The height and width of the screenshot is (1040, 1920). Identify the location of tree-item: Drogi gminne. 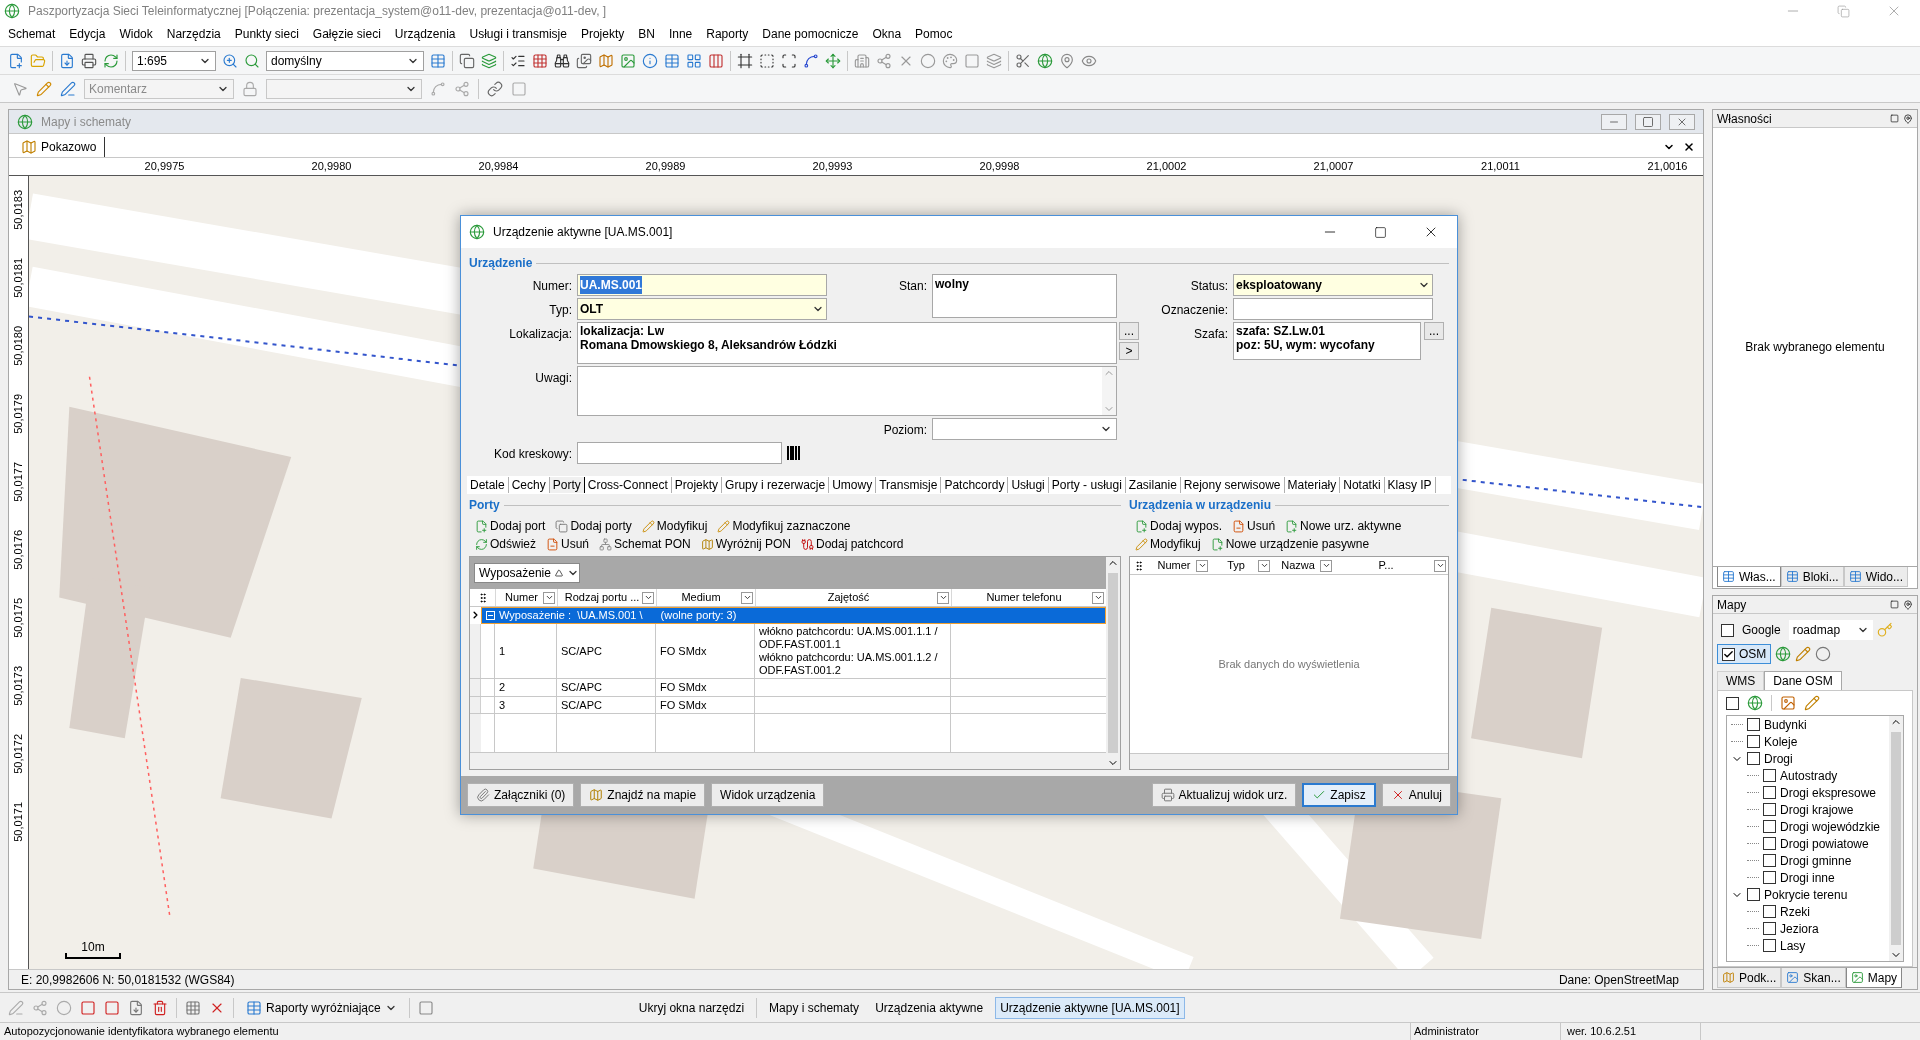
(1816, 860).